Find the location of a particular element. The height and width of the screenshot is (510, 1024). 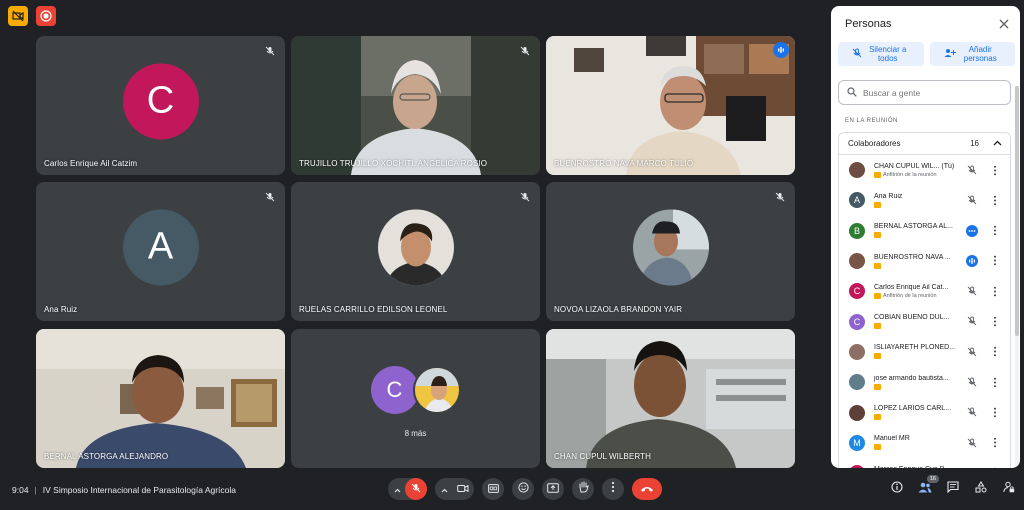

recording-icon is located at coordinates (46, 16).